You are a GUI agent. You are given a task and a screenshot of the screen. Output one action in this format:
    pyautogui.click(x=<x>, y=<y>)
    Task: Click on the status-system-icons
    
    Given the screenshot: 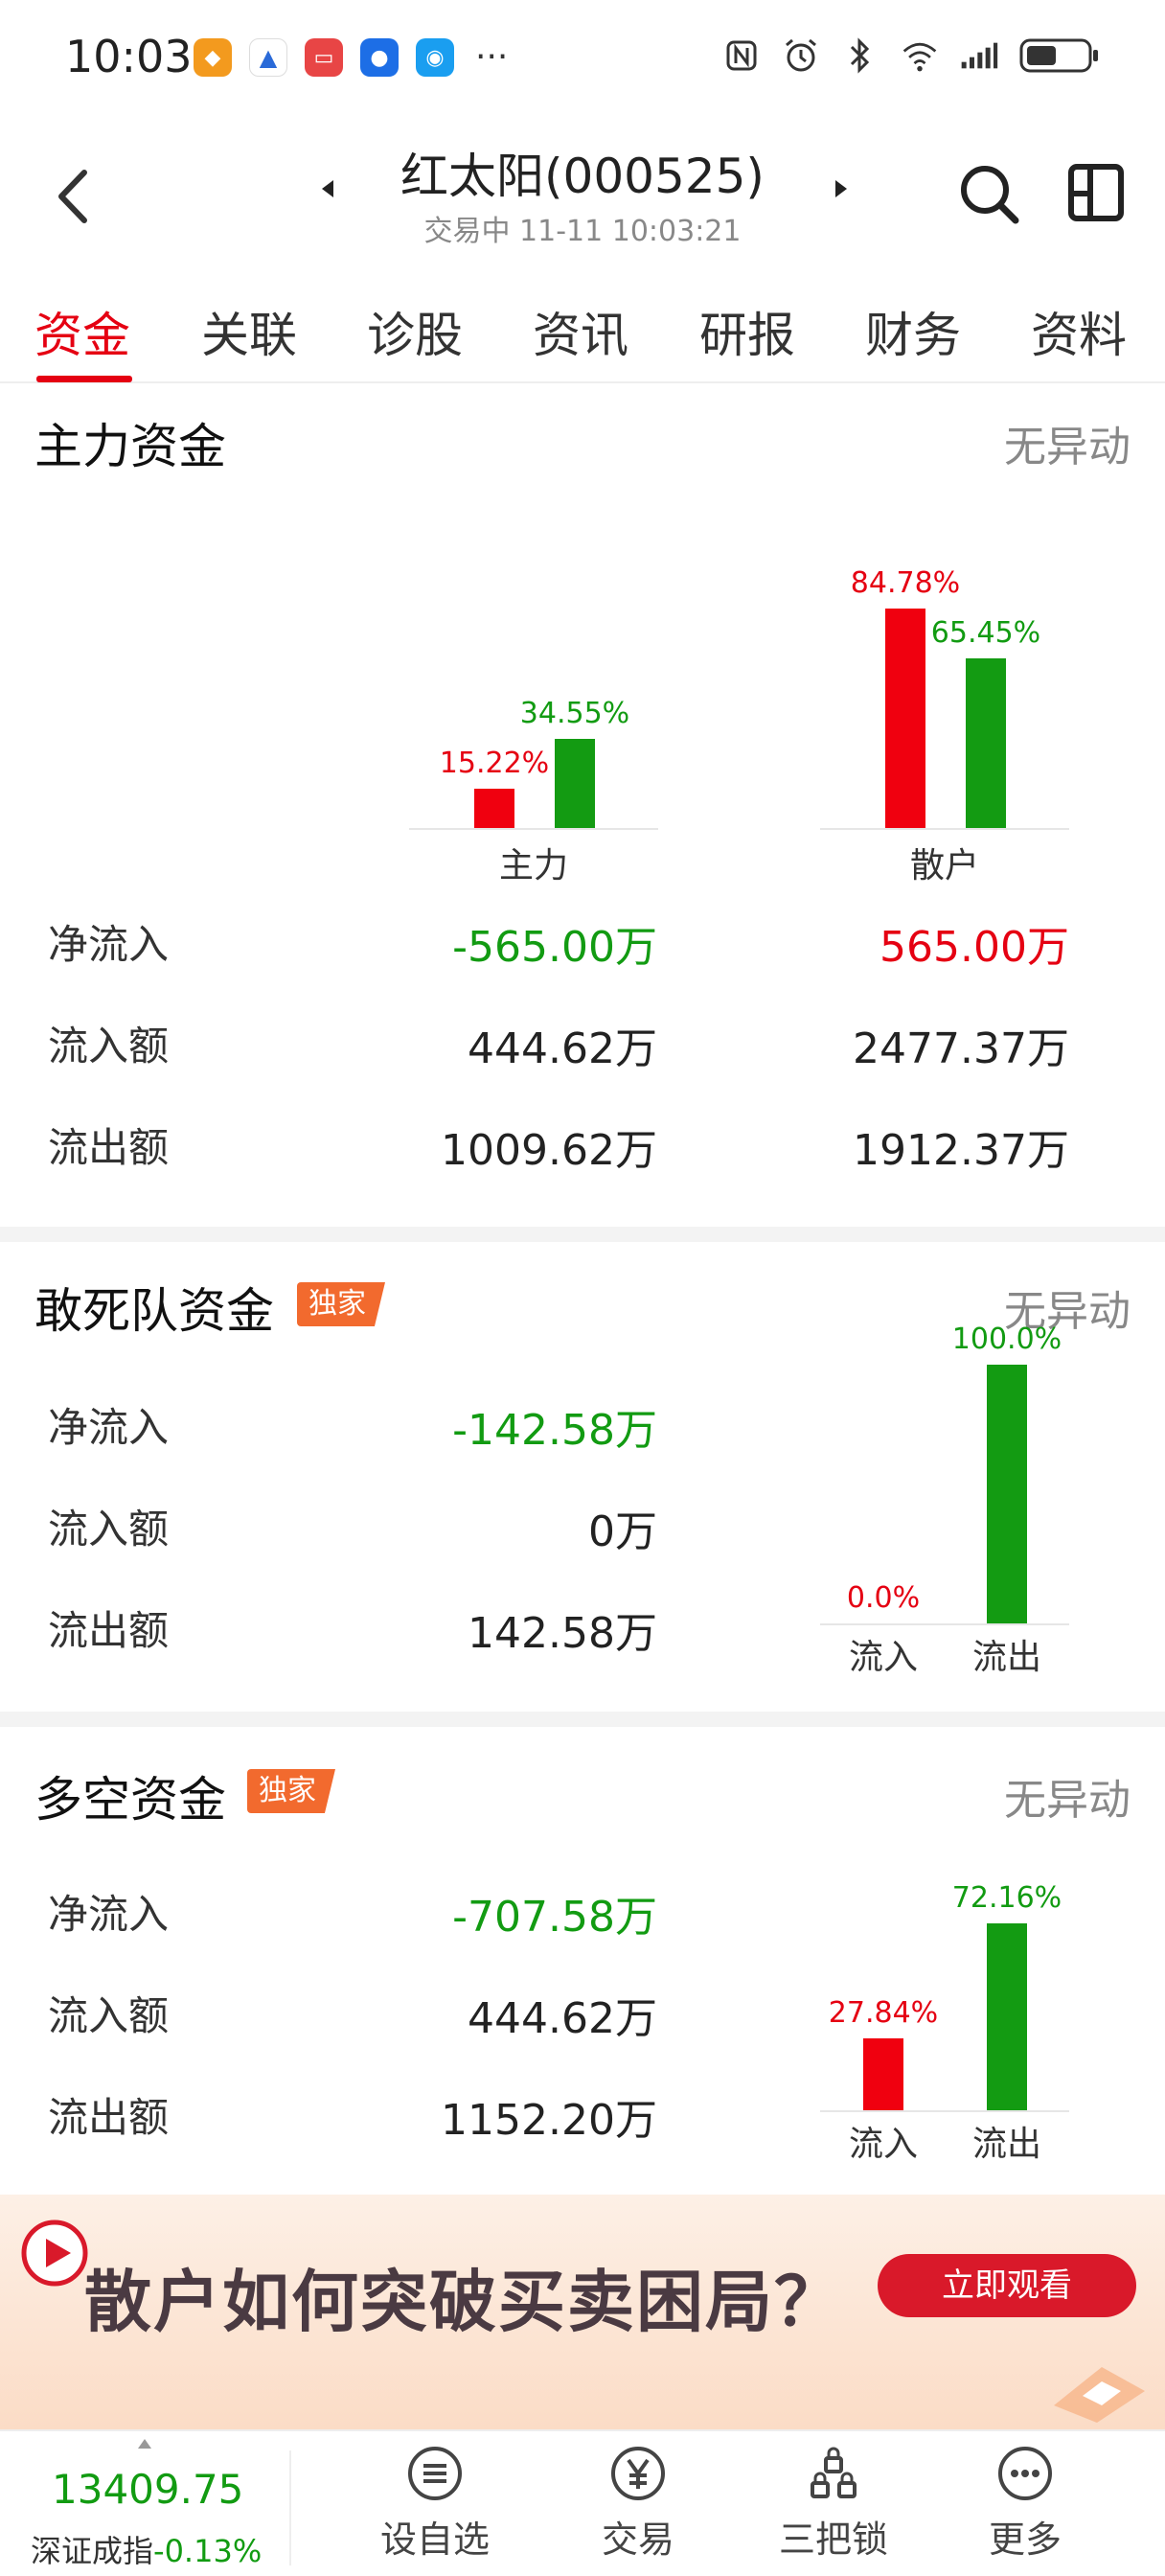 What is the action you would take?
    pyautogui.click(x=911, y=55)
    